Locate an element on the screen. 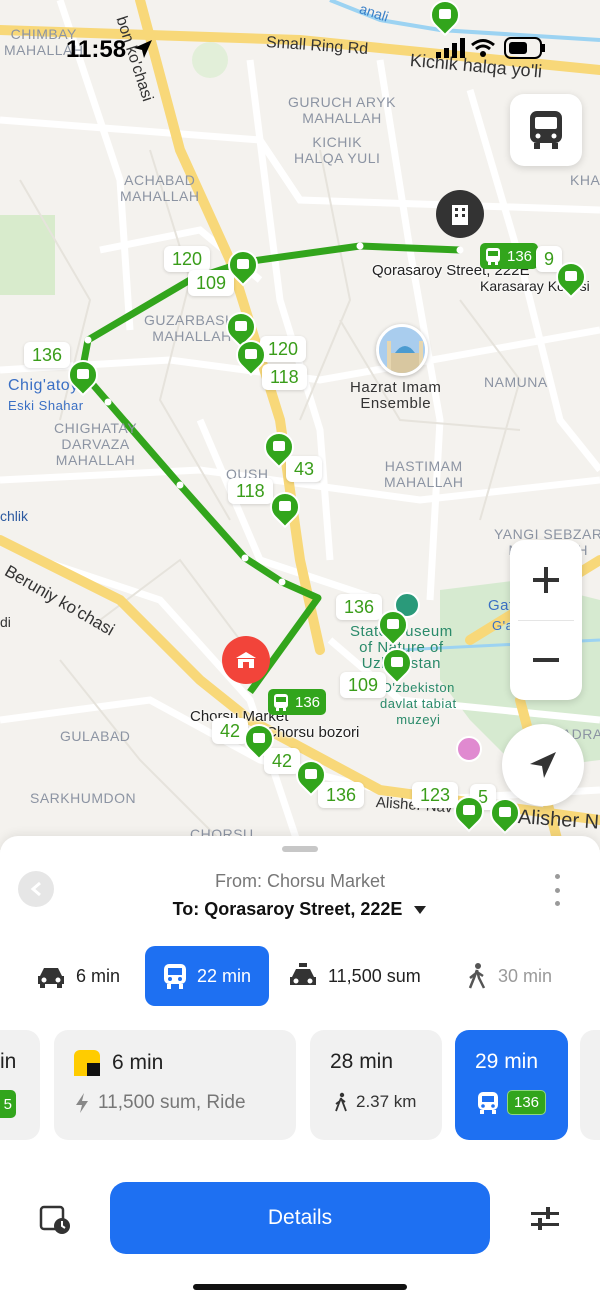 The image size is (600, 1304). schedule-button is located at coordinates (55, 1219).